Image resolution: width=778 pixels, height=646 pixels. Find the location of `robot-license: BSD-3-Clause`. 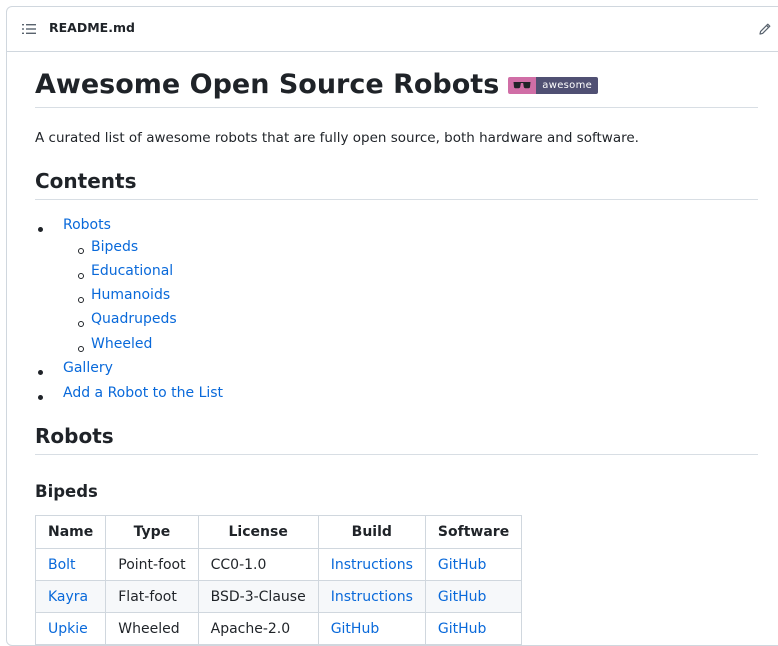

robot-license: BSD-3-Clause is located at coordinates (258, 596).